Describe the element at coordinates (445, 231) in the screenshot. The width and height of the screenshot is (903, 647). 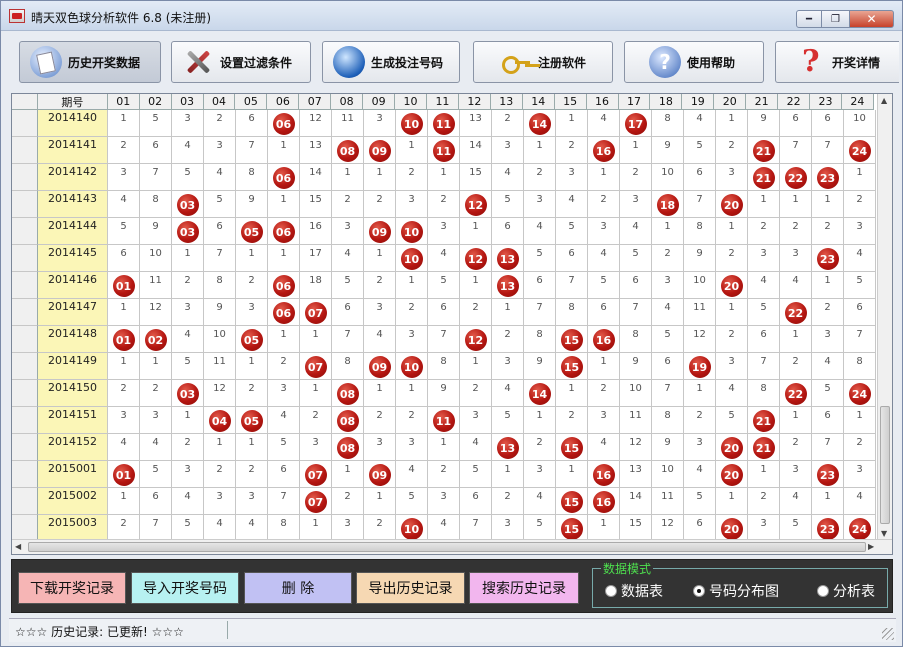
I see `table-row: 2014144 5 9 03 6 05 06 16 3 09 10 3 1 6 4 5 3 4 1 8 1 2 2 2 3` at that location.